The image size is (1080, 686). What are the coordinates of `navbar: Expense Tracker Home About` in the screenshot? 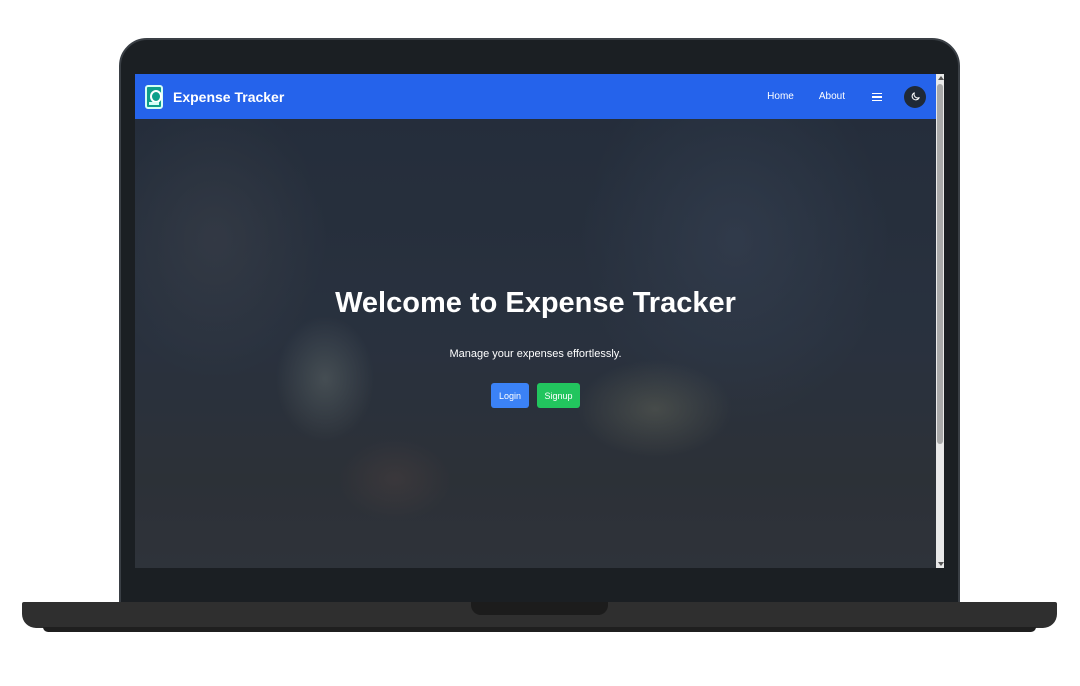 It's located at (535, 96).